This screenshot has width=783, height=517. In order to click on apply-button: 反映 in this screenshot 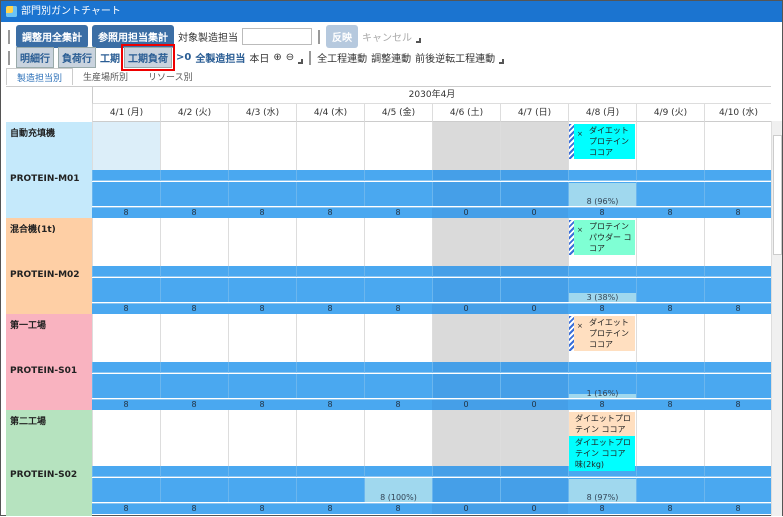, I will do `click(342, 36)`.